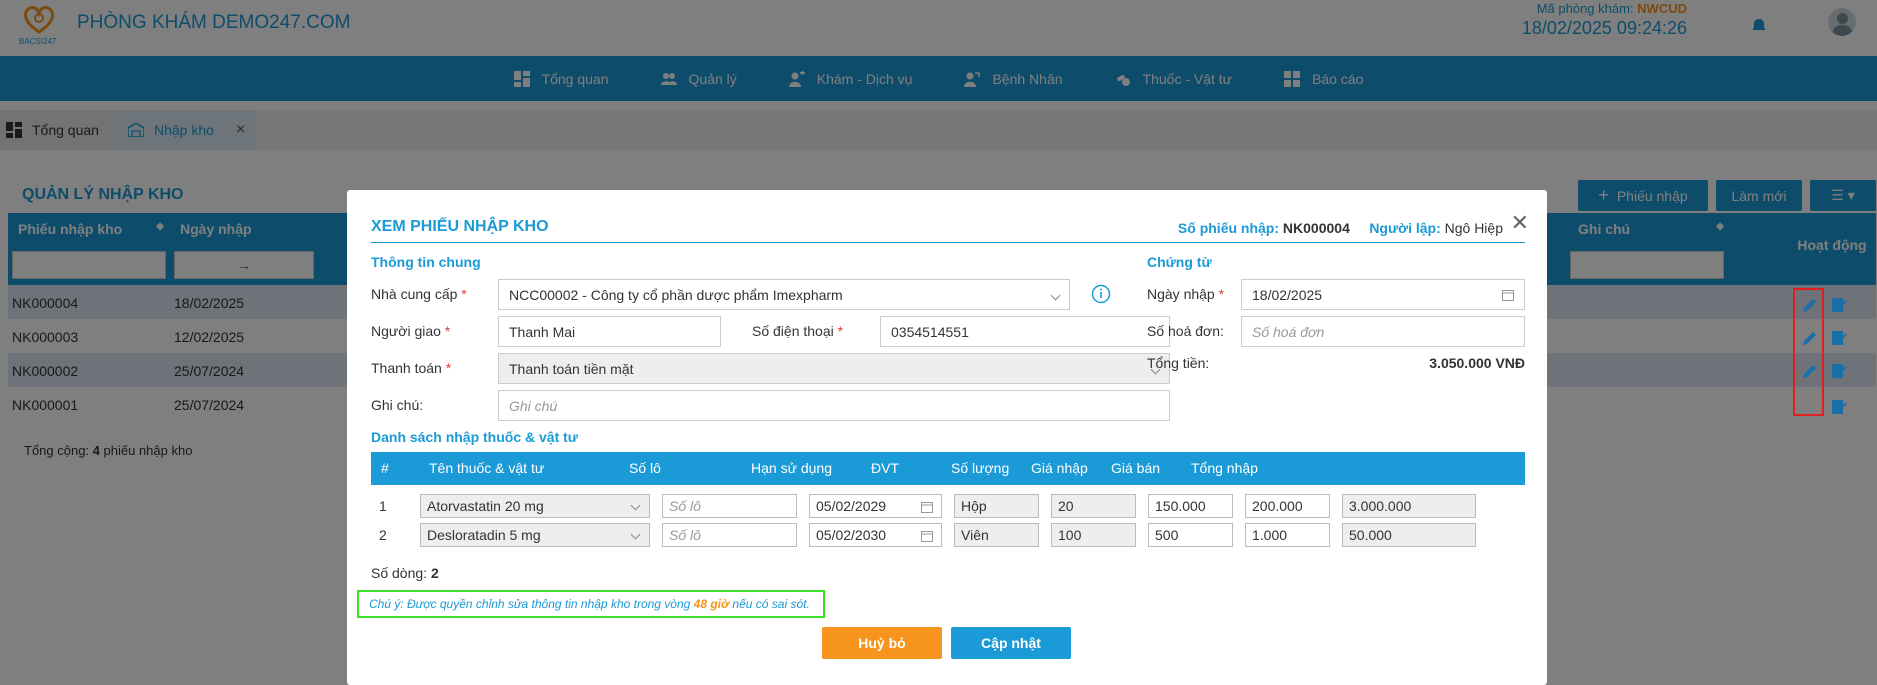  What do you see at coordinates (609, 331) in the screenshot?
I see `deliverer-input: Thanh Mai` at bounding box center [609, 331].